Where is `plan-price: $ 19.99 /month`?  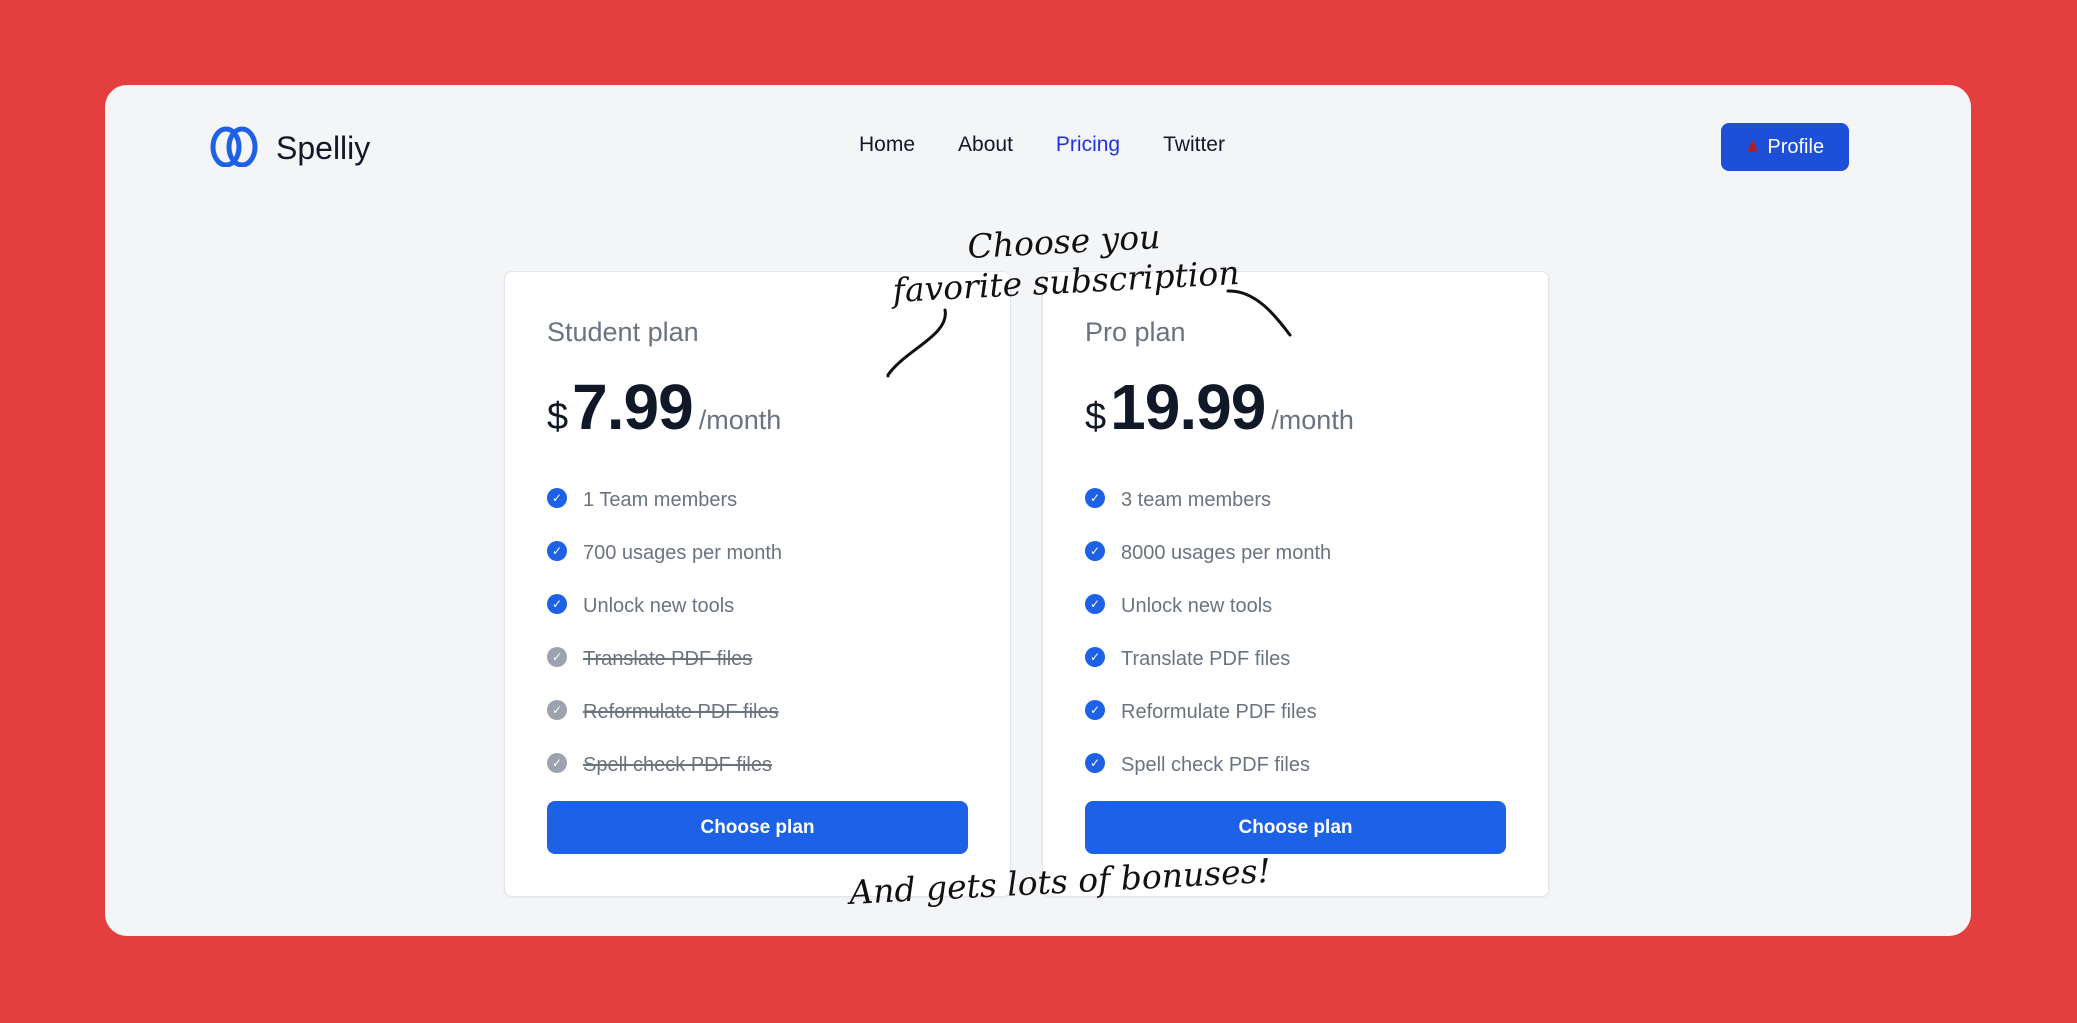 plan-price: $ 19.99 /month is located at coordinates (1219, 407).